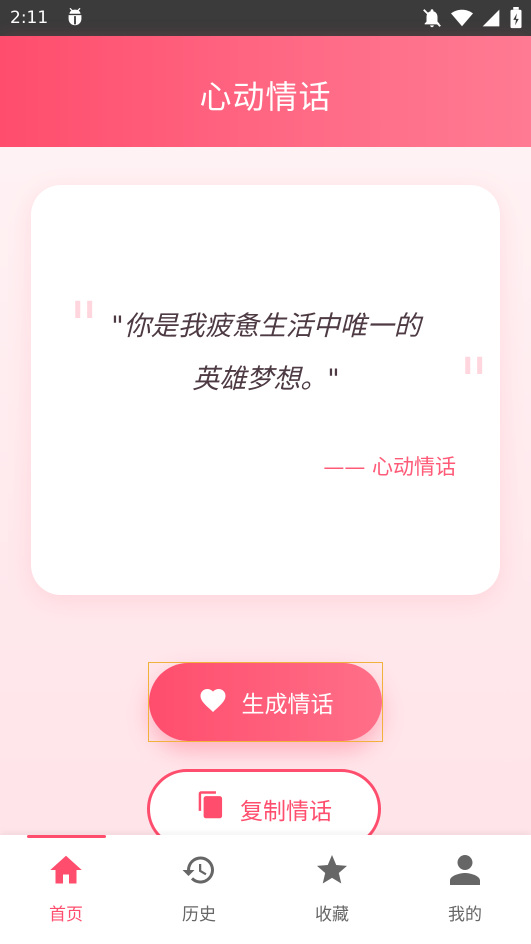 The width and height of the screenshot is (531, 944). Describe the element at coordinates (286, 812) in the screenshot. I see `copy-button-label: 复制情话` at that location.